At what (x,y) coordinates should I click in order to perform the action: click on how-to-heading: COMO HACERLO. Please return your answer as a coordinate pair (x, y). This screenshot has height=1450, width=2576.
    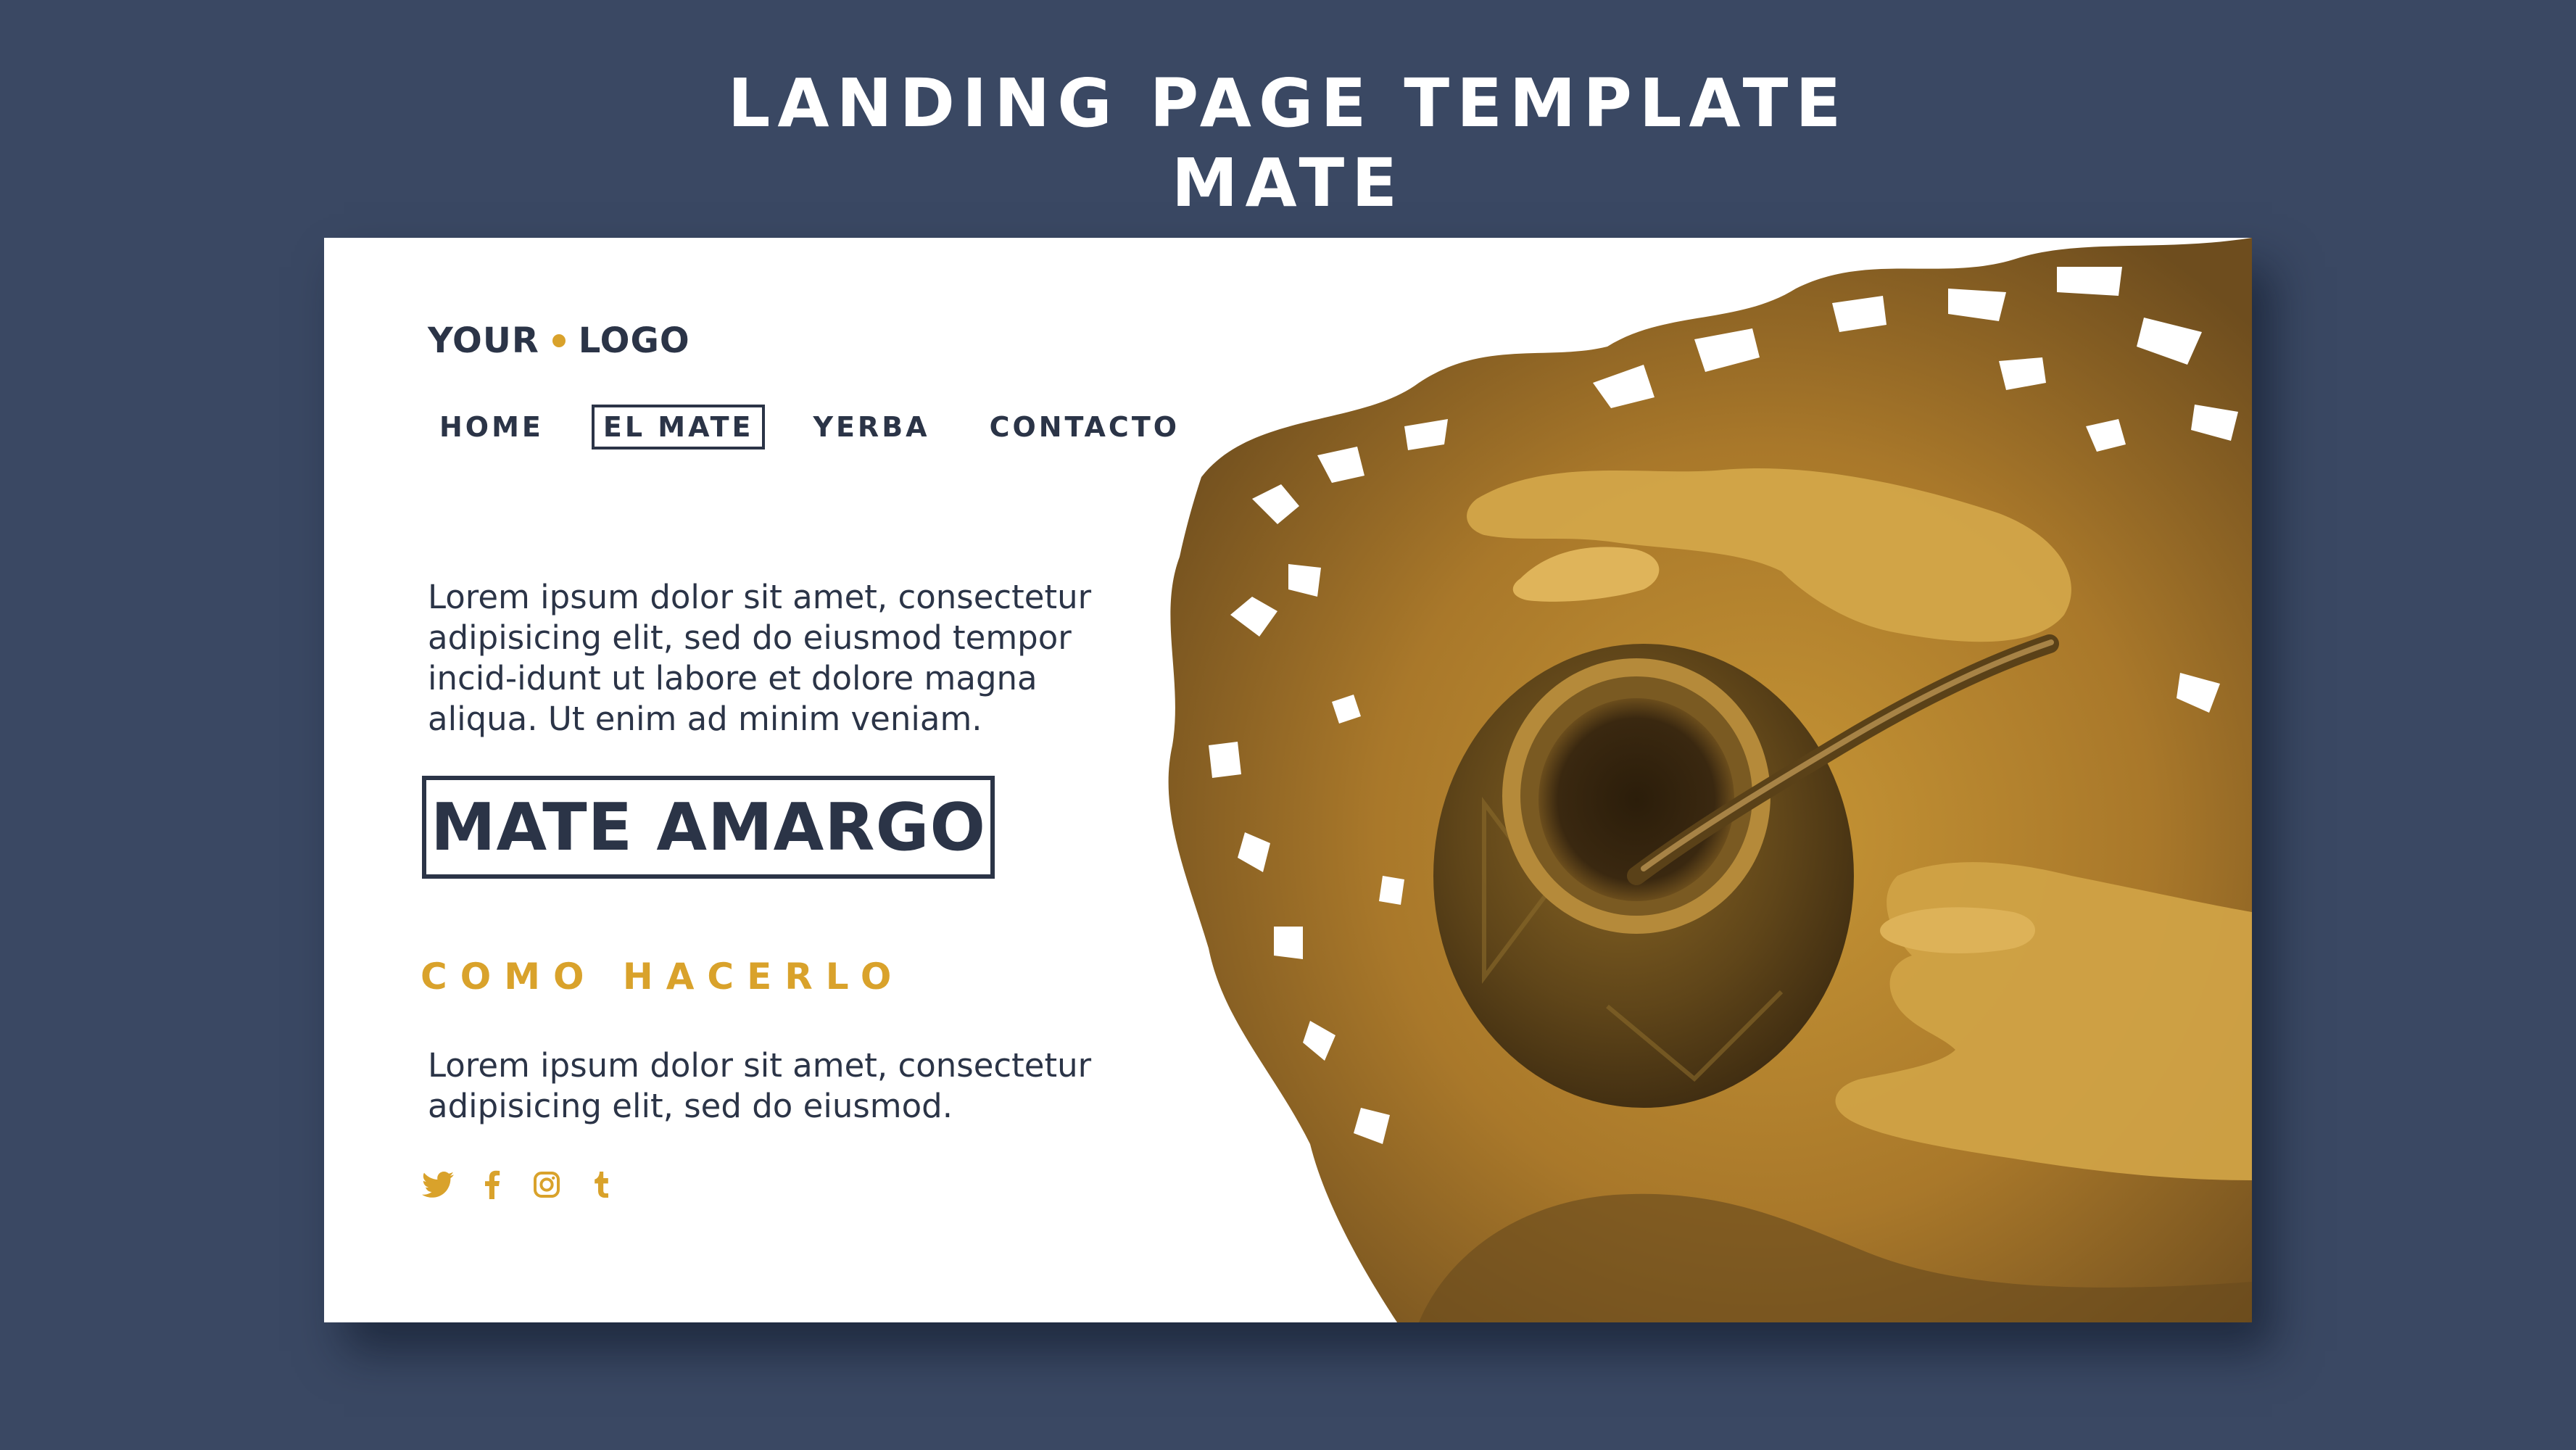
    Looking at the image, I should click on (663, 977).